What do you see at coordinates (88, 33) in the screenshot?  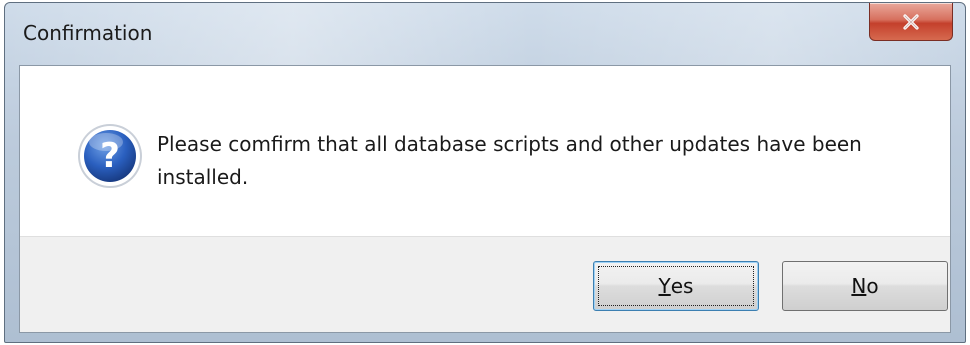 I see `window-title: Confirmation` at bounding box center [88, 33].